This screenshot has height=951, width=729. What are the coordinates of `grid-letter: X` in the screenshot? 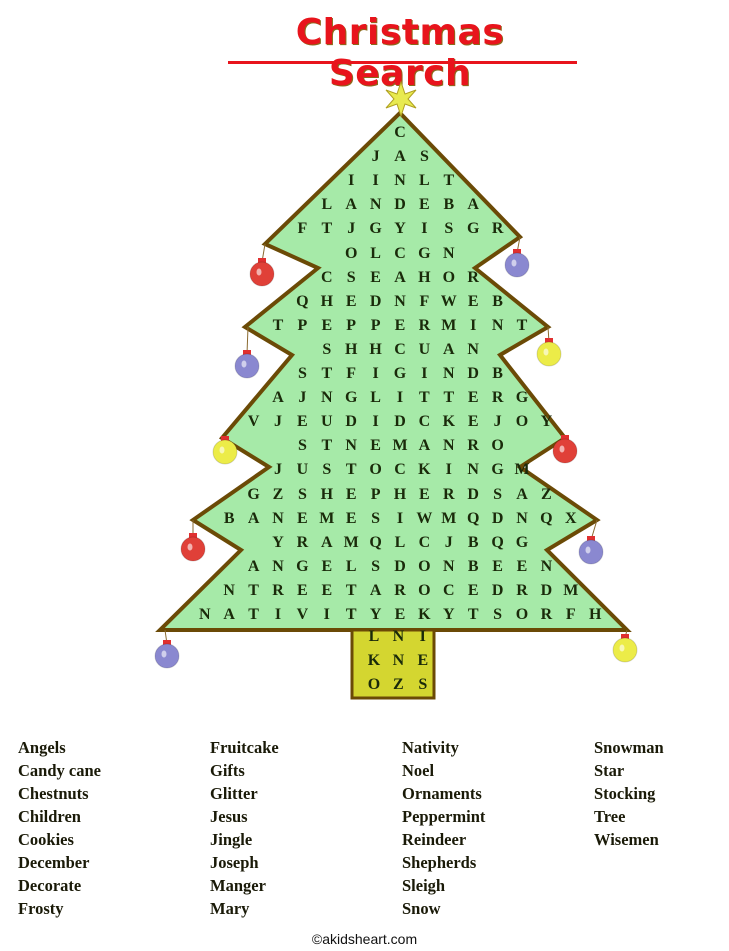 It's located at (571, 519).